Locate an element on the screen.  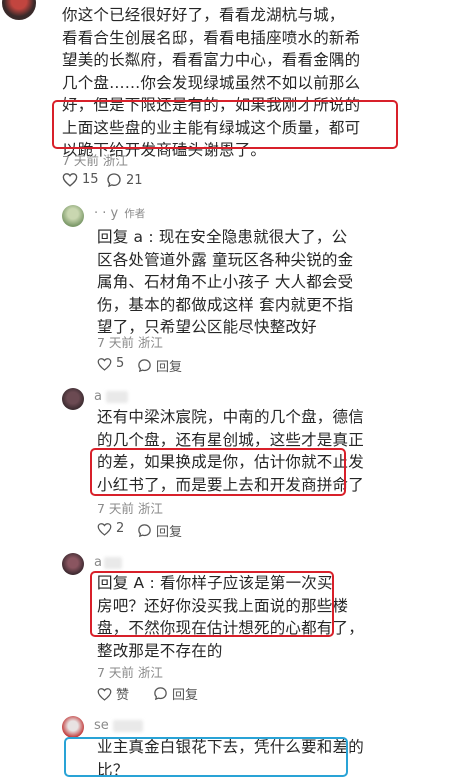
reply-line: 整改那是不存在的 is located at coordinates (160, 650).